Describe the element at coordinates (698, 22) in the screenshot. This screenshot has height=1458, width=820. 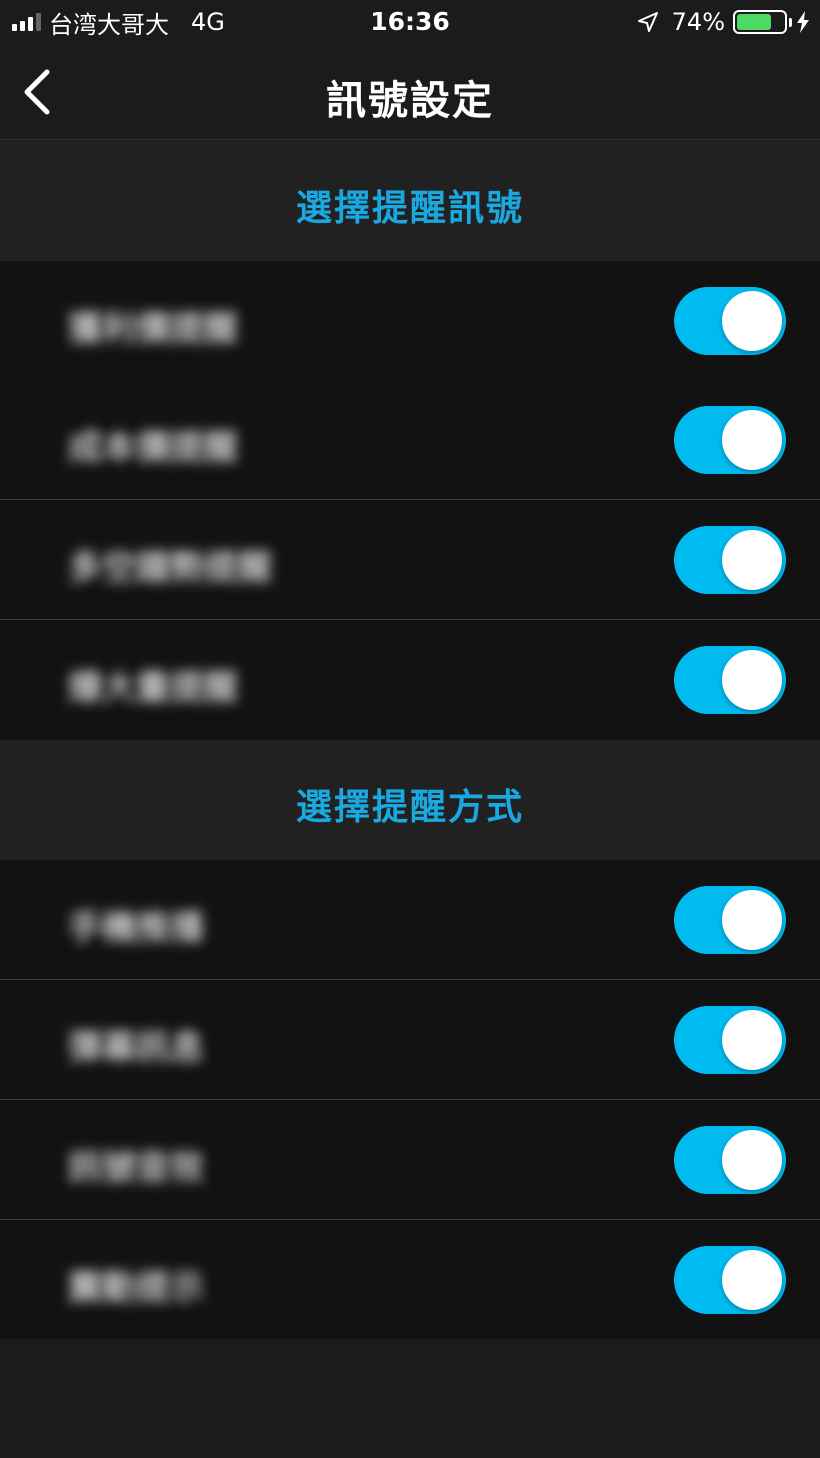
I see `battery-percentage: 74%` at that location.